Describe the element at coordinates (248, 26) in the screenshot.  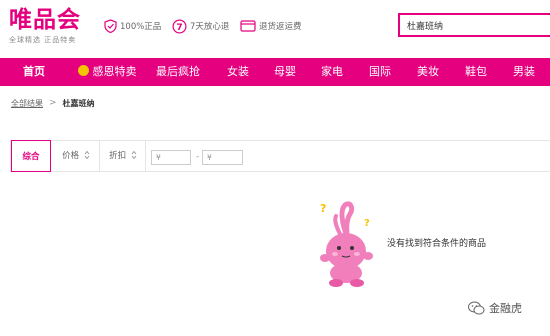
I see `return-shipping-icon` at that location.